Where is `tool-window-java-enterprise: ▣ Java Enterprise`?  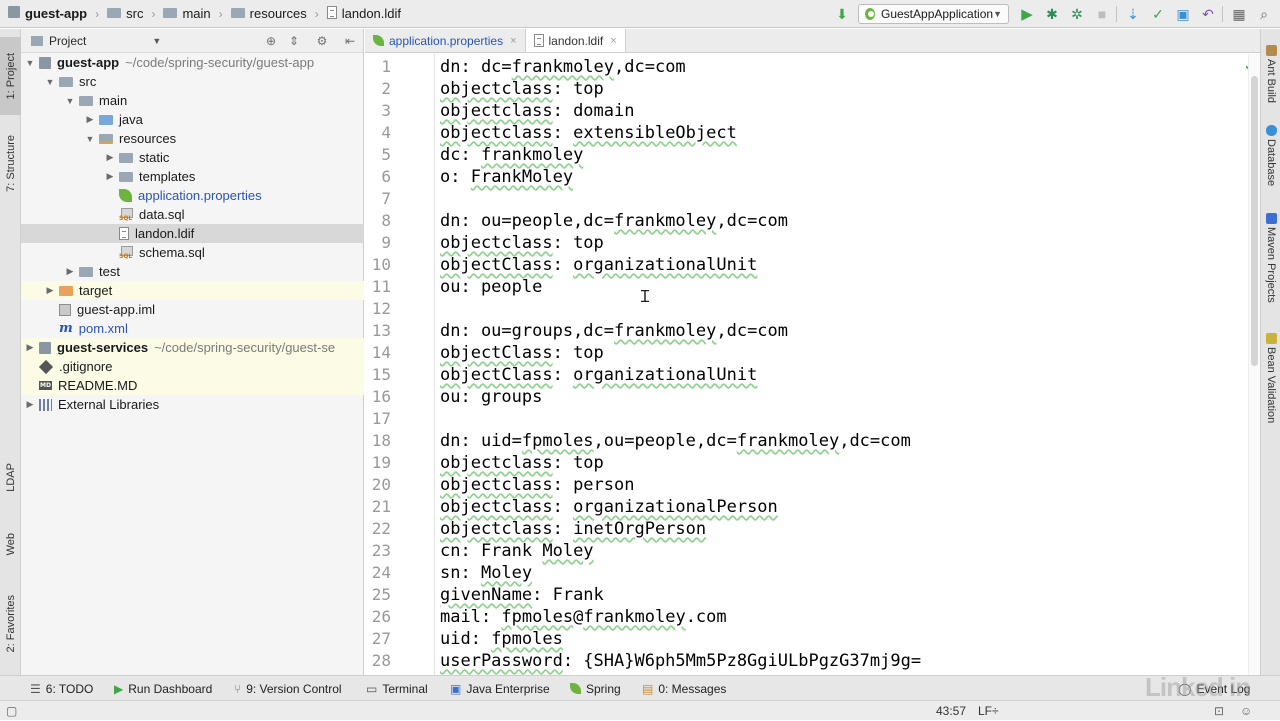
tool-window-java-enterprise: ▣ Java Enterprise is located at coordinates (500, 688).